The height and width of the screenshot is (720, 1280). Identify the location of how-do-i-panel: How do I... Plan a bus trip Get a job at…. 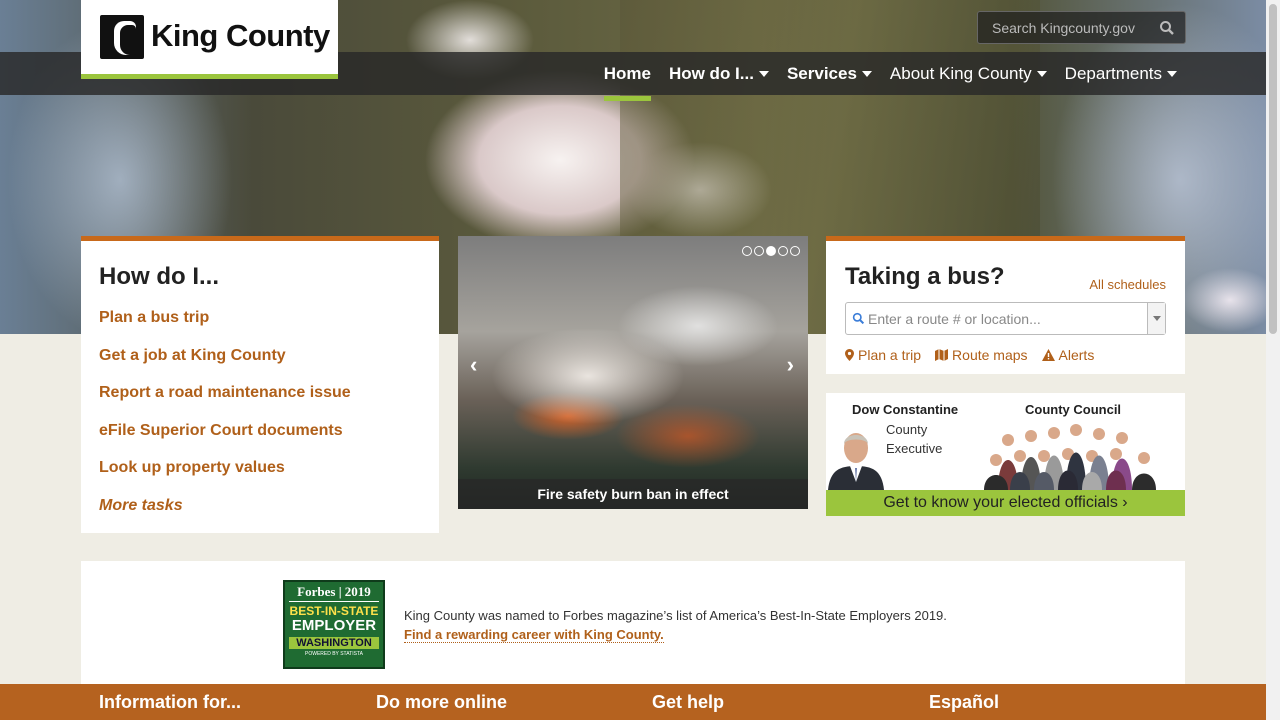
(260, 384).